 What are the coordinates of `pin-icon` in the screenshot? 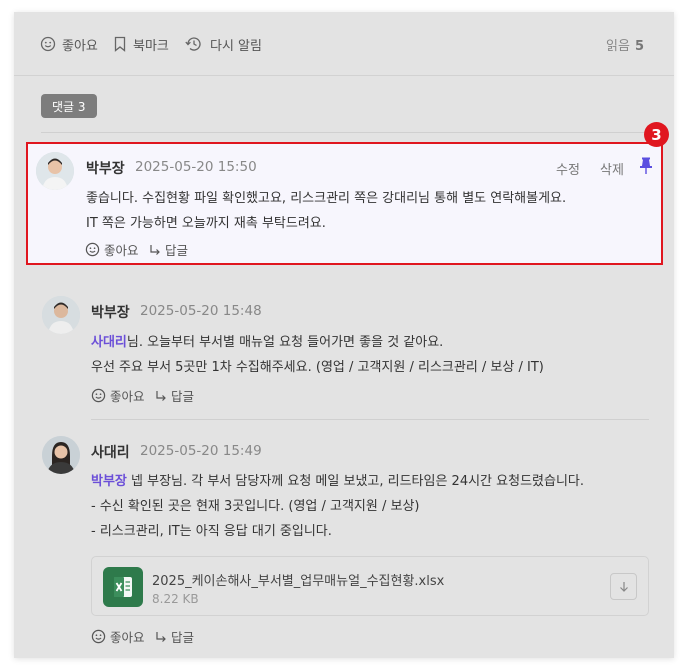 It's located at (646, 166).